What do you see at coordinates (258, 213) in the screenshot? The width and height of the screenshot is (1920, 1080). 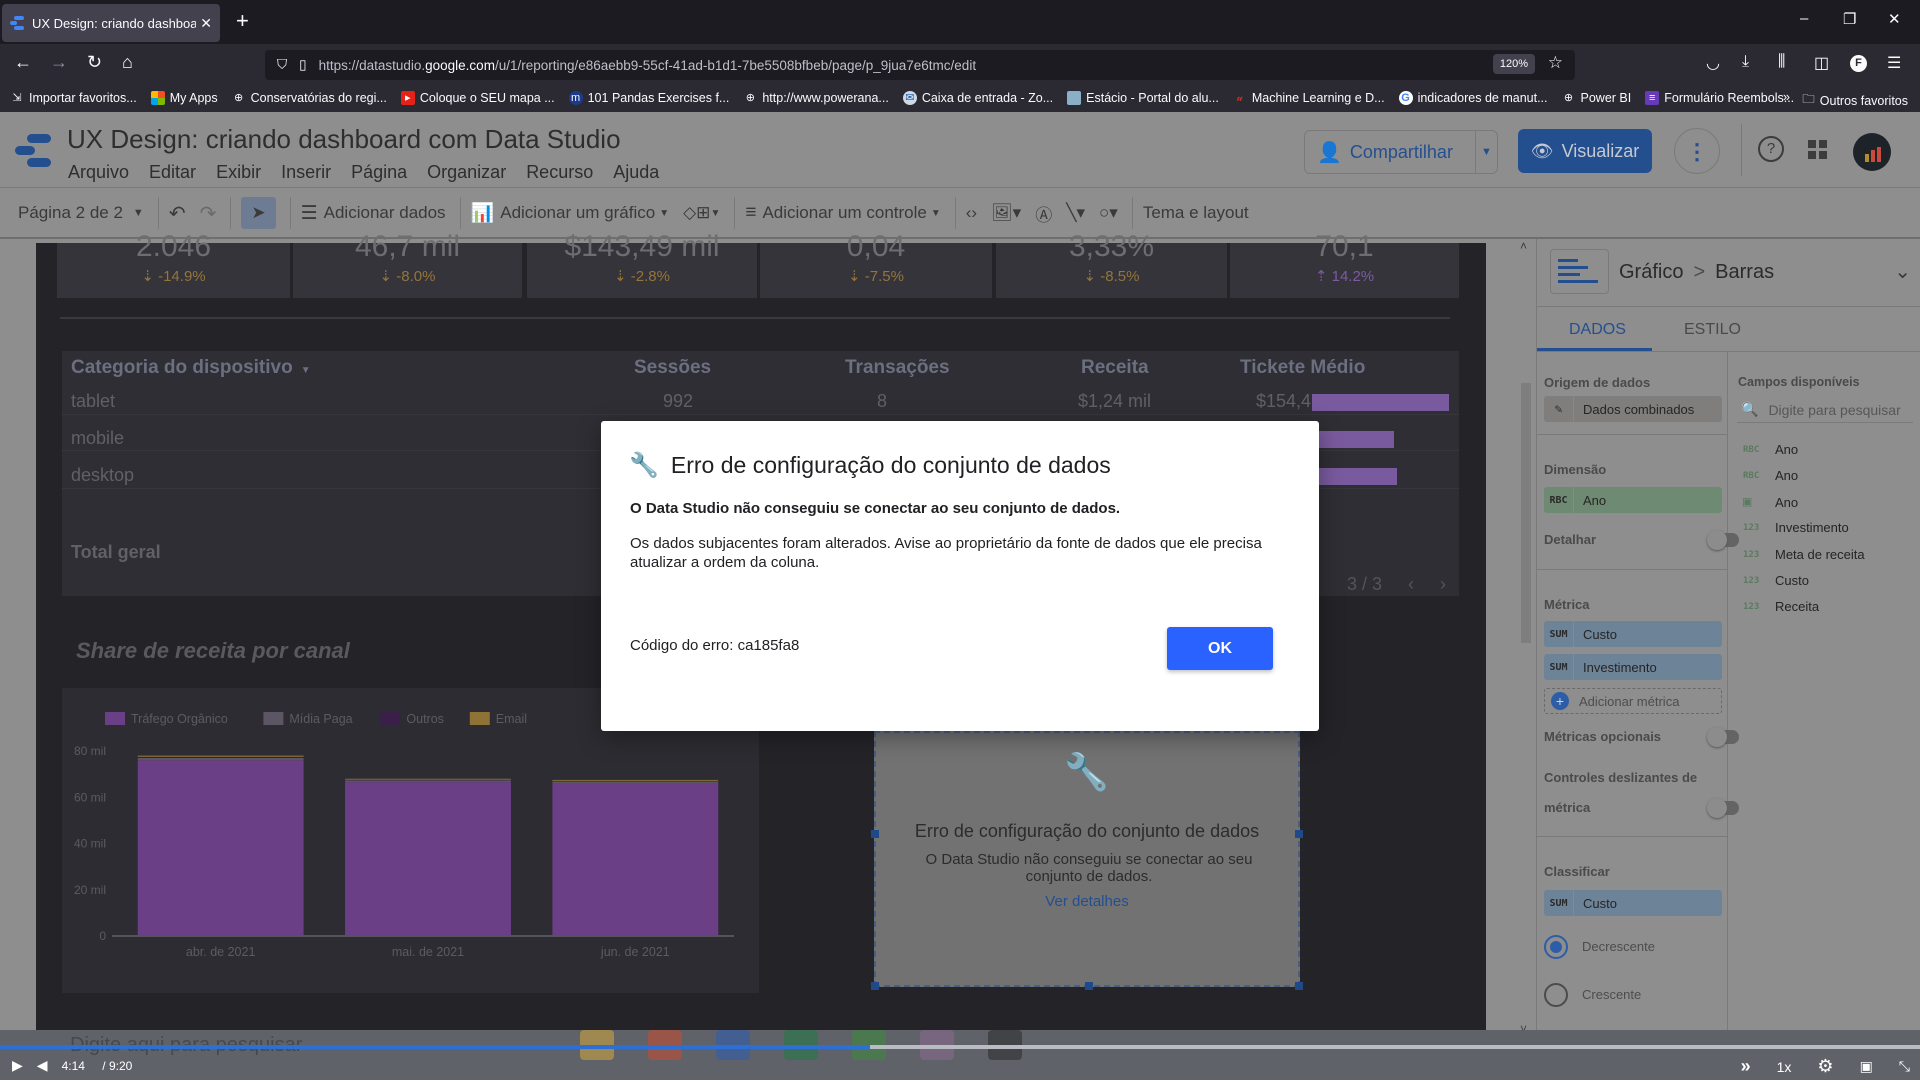 I see `select-cursor-icon: ➤` at bounding box center [258, 213].